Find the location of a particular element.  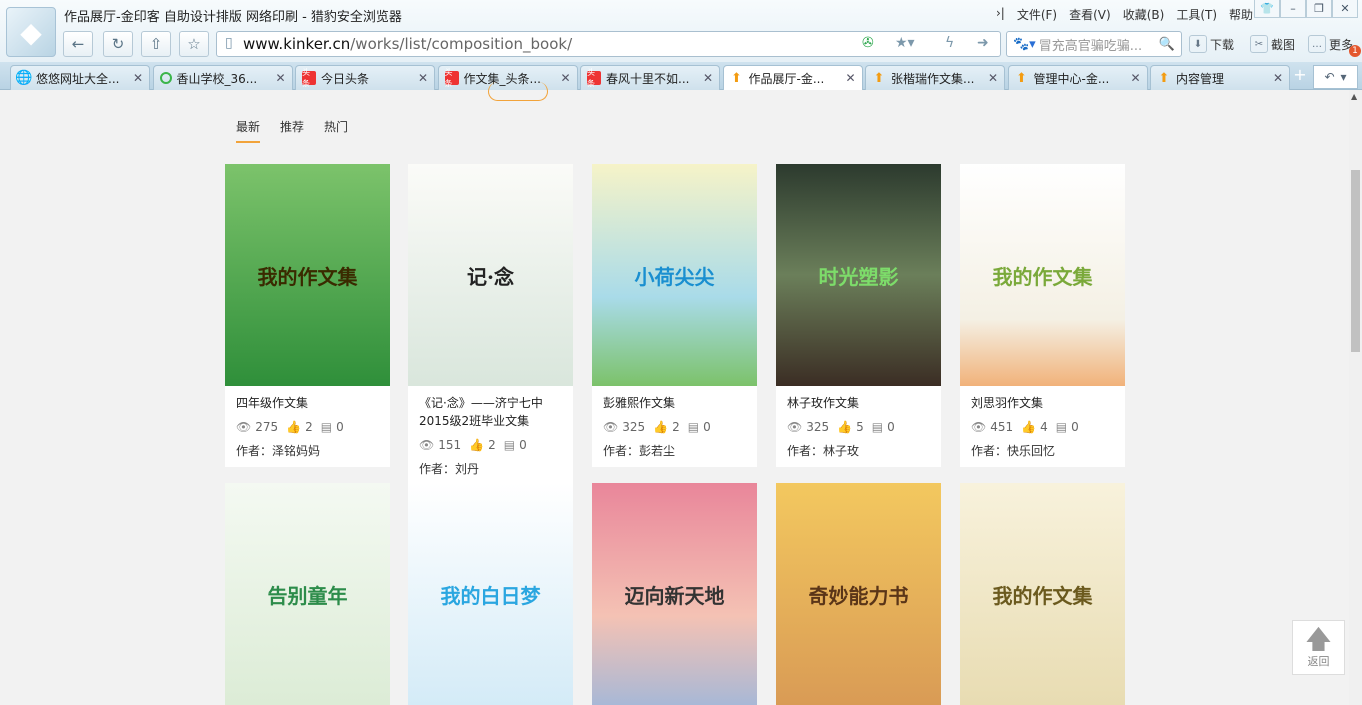

work-title: 四年级作文集 is located at coordinates (307, 403).